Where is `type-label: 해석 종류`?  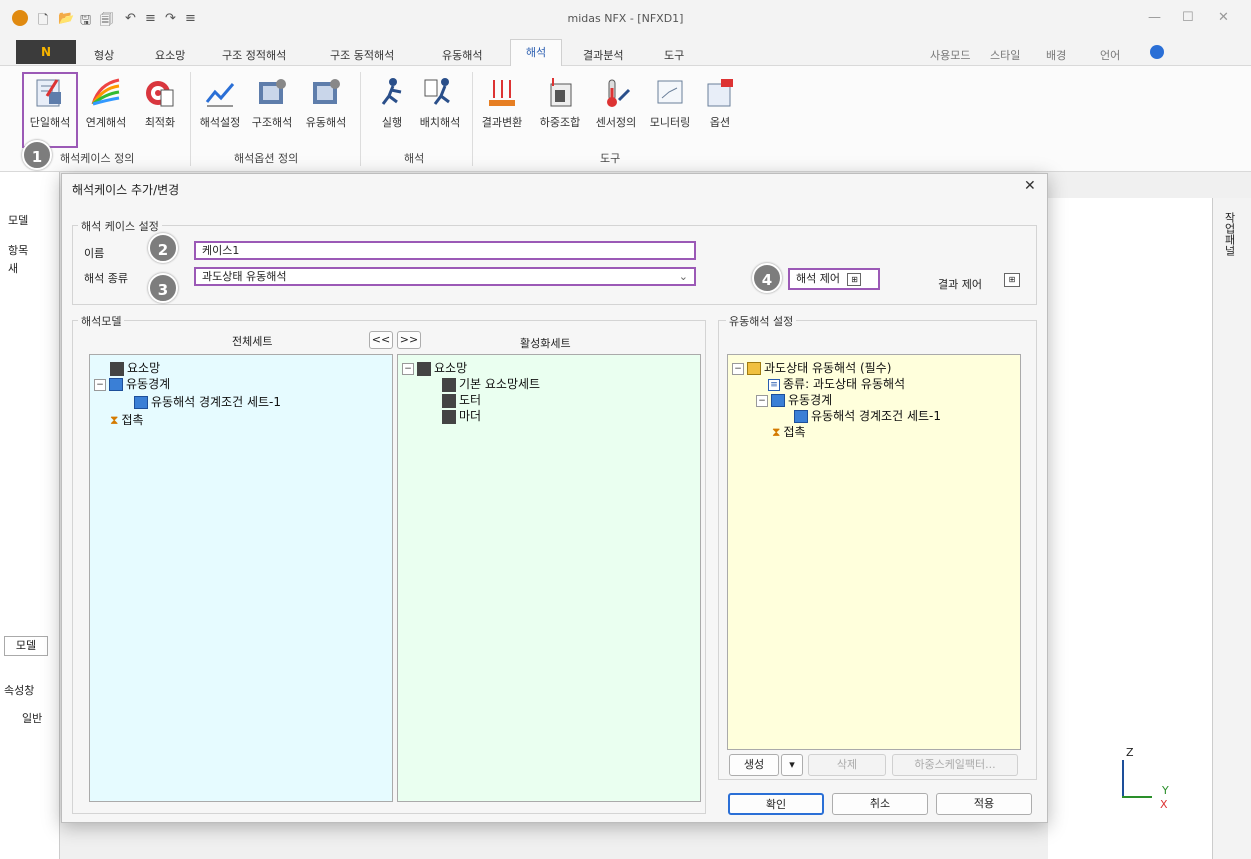 type-label: 해석 종류 is located at coordinates (106, 278).